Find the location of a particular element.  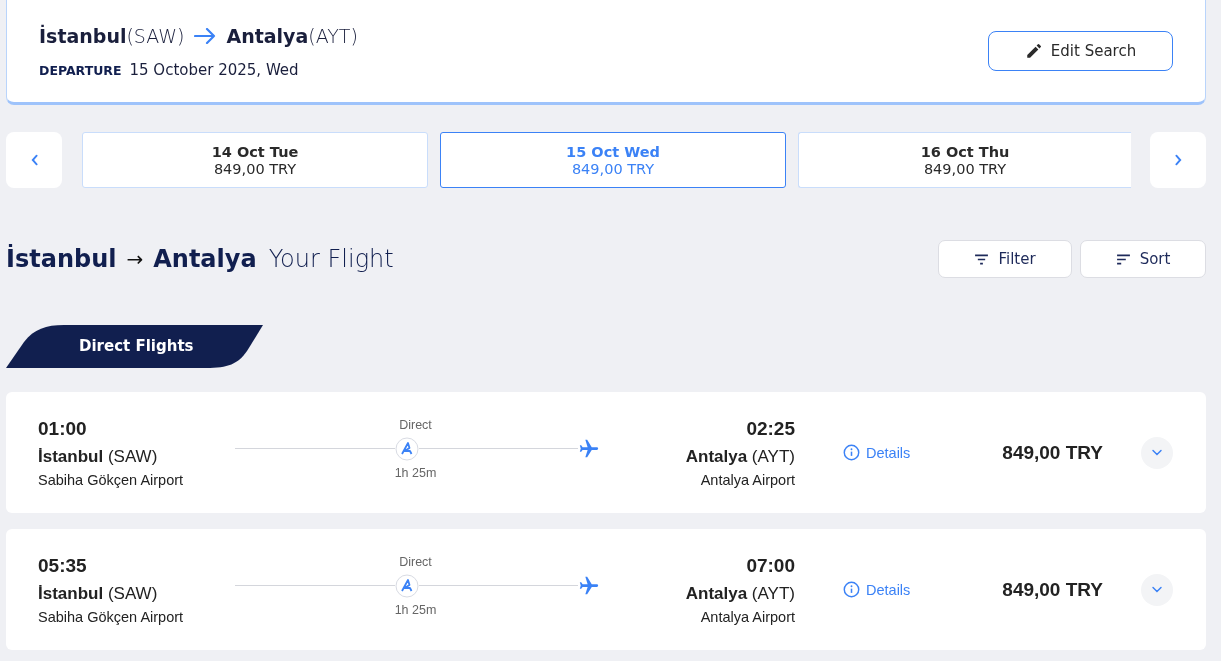

departure-time: 01:00 is located at coordinates (63, 428).